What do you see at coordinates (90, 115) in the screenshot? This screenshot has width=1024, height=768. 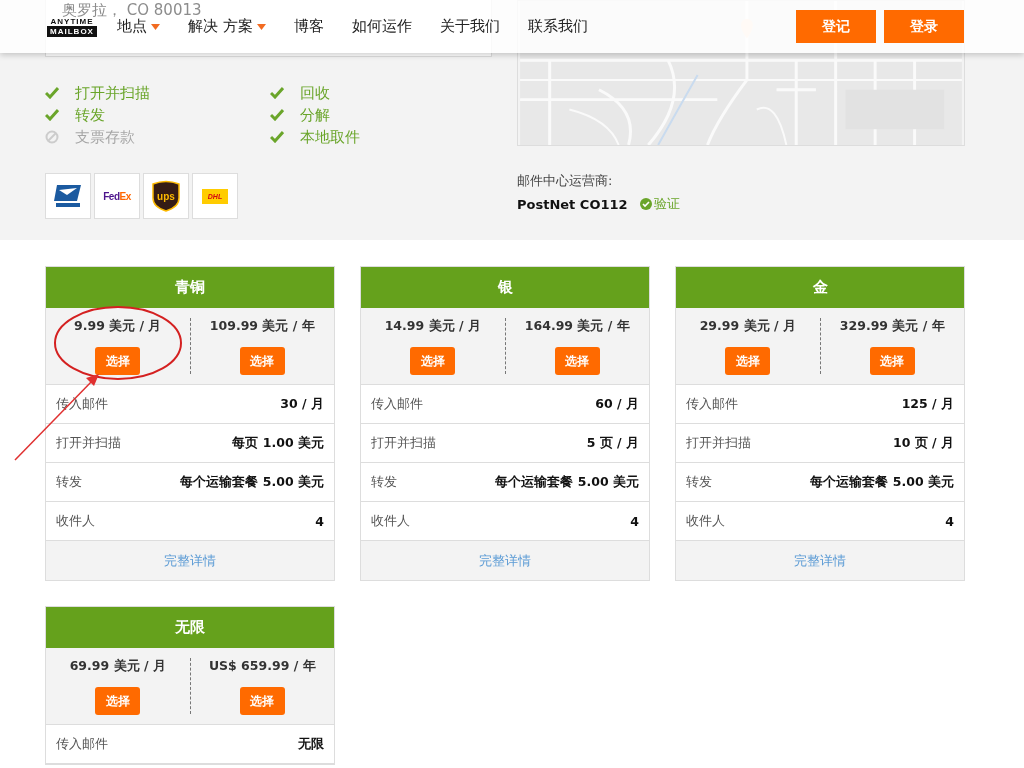 I see `feature-label: 转发` at bounding box center [90, 115].